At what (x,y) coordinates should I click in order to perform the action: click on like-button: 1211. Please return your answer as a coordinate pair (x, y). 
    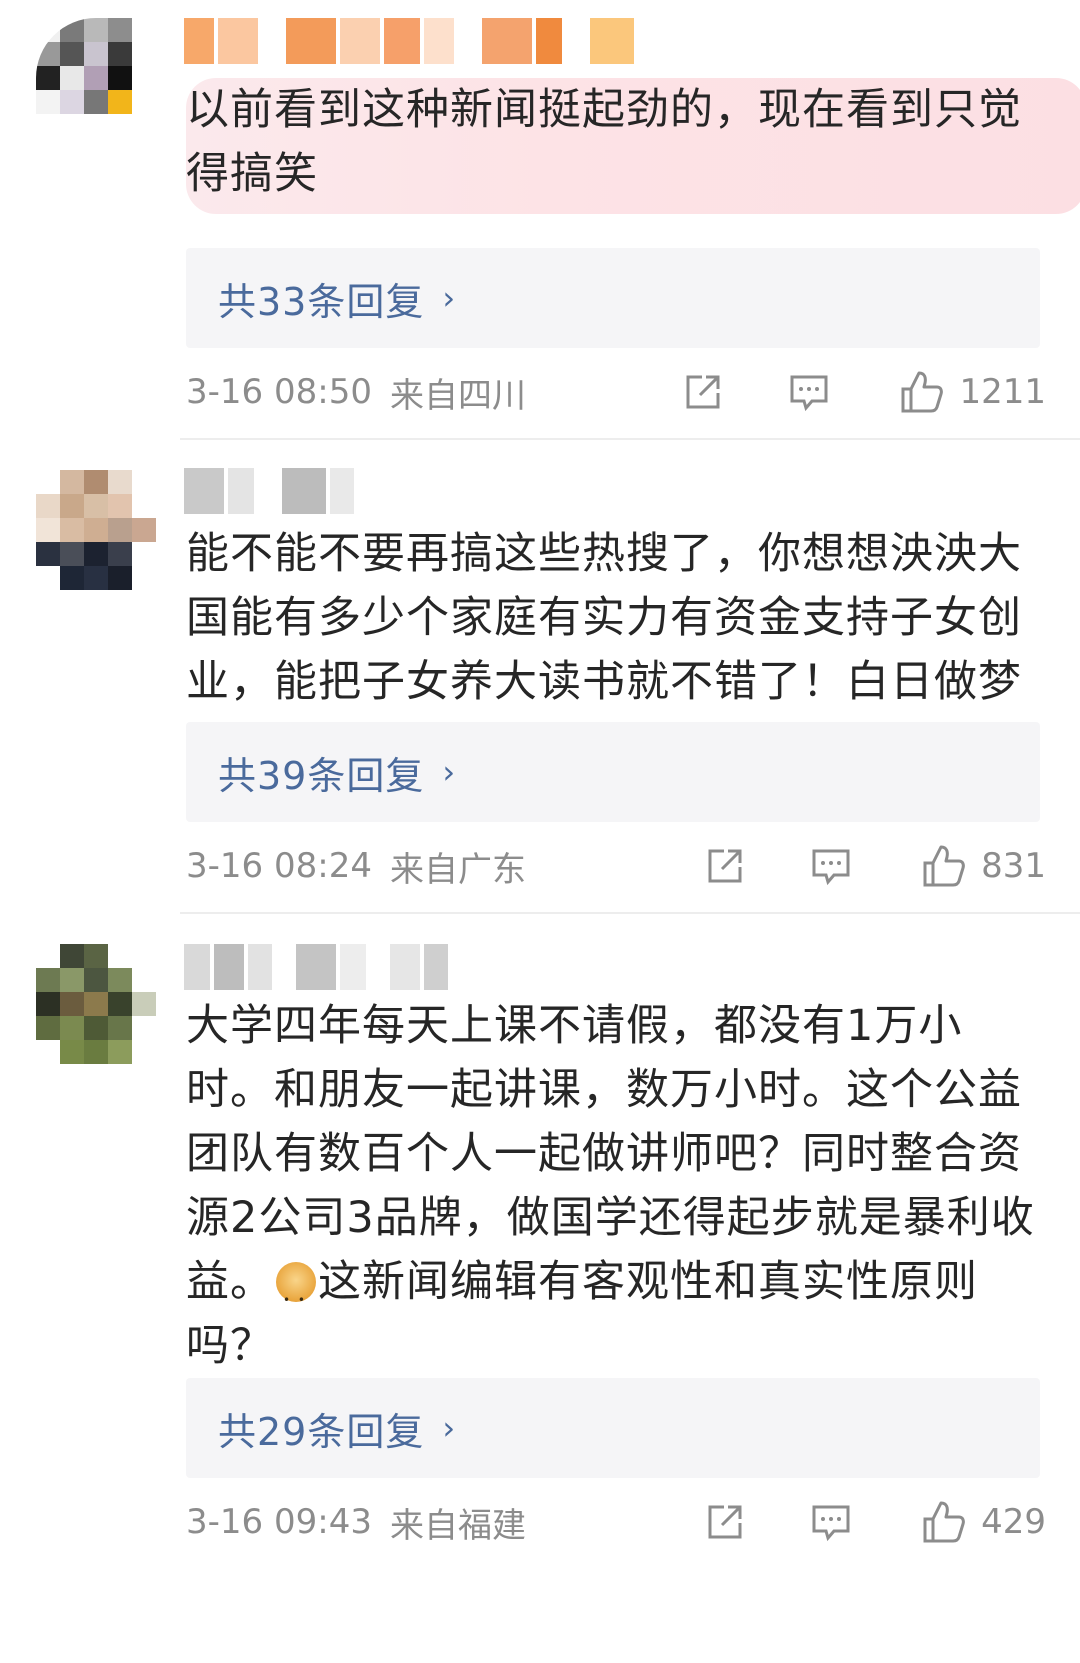
    Looking at the image, I should click on (972, 392).